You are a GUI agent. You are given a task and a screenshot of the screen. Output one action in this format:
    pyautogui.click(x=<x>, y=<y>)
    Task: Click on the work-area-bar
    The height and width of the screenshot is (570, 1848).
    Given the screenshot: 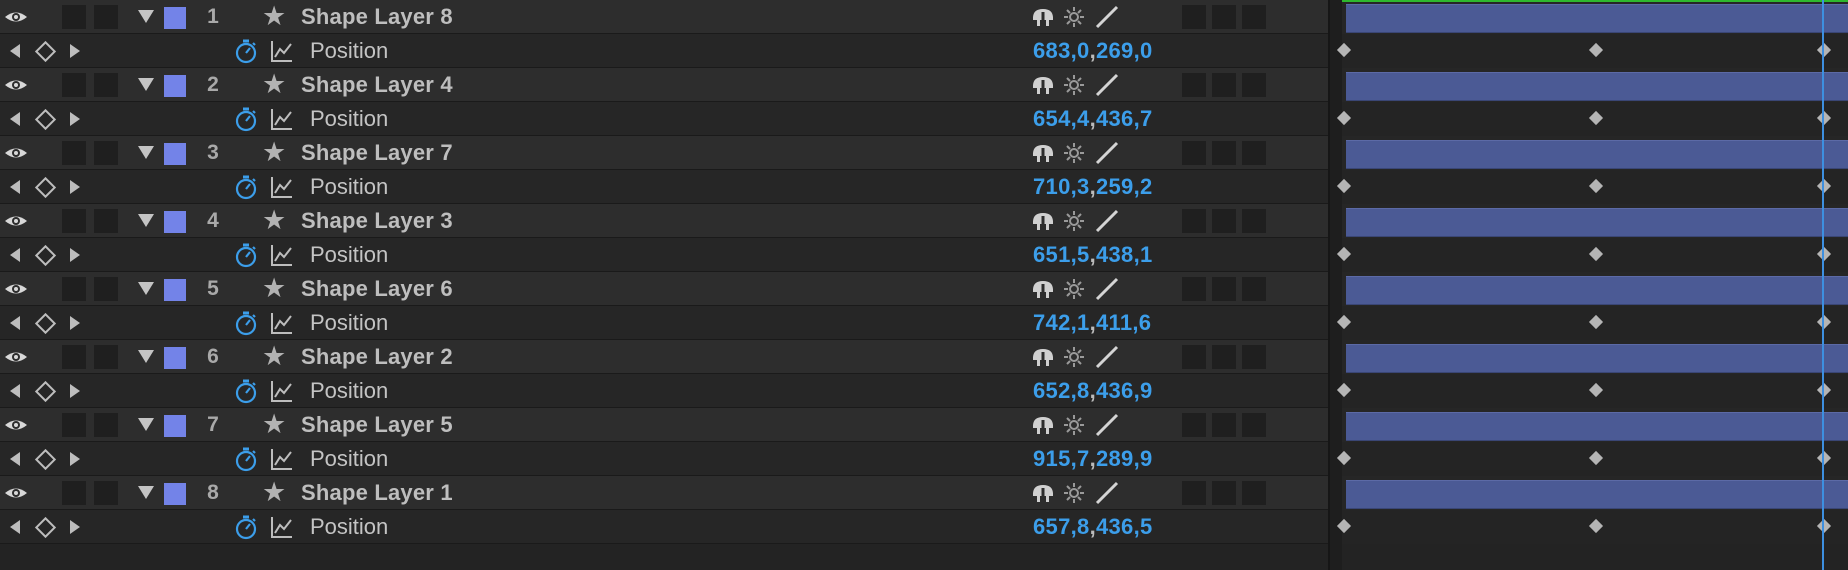 What is the action you would take?
    pyautogui.click(x=1595, y=1)
    